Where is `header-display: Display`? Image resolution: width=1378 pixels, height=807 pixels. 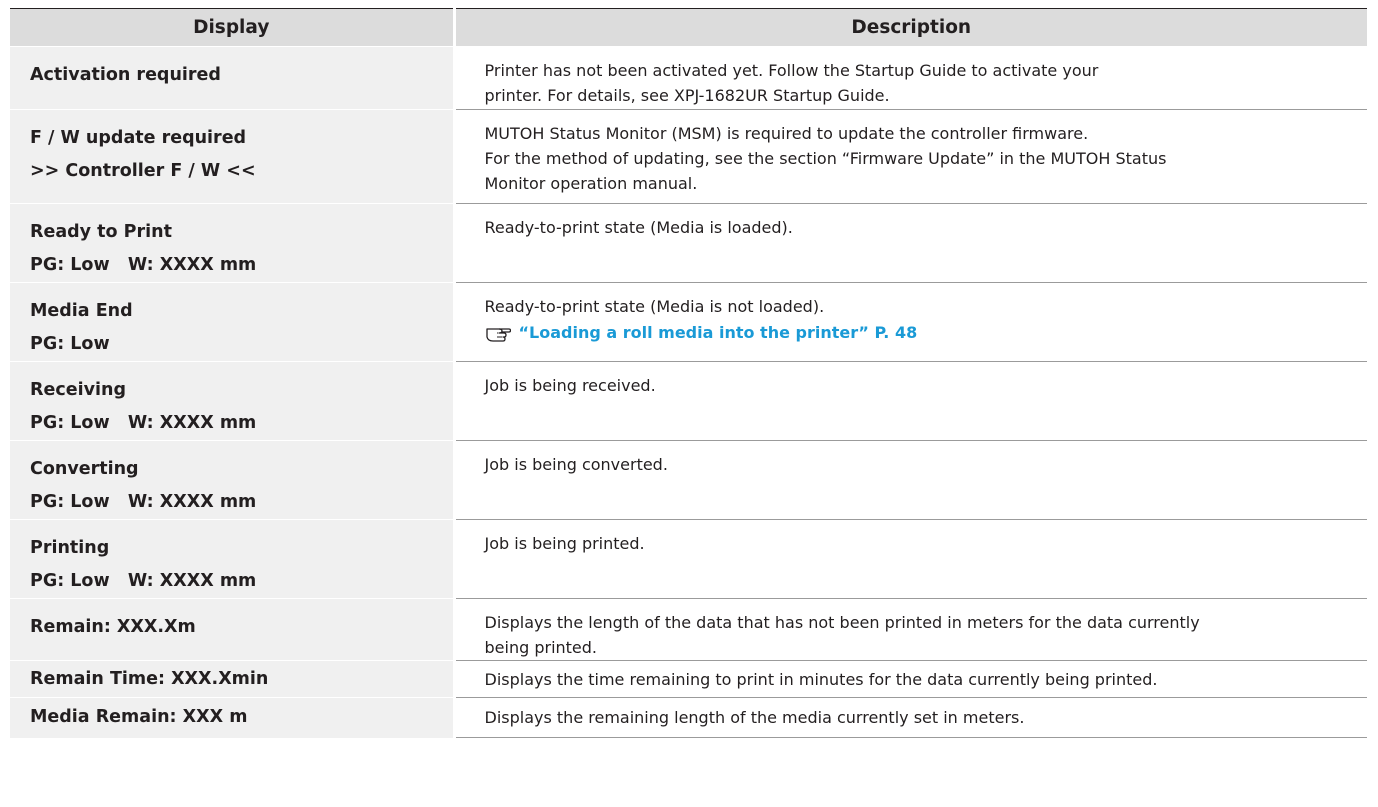
header-display: Display is located at coordinates (233, 27).